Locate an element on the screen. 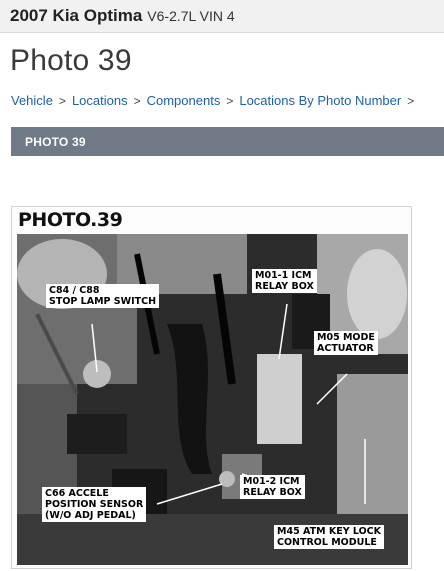  page-title: Photo 39 is located at coordinates (71, 60).